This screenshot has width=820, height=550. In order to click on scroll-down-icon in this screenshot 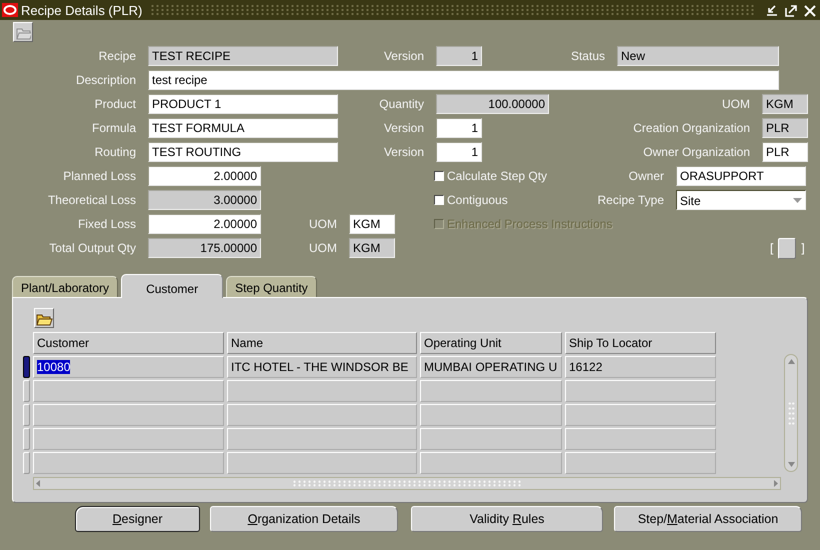, I will do `click(791, 464)`.